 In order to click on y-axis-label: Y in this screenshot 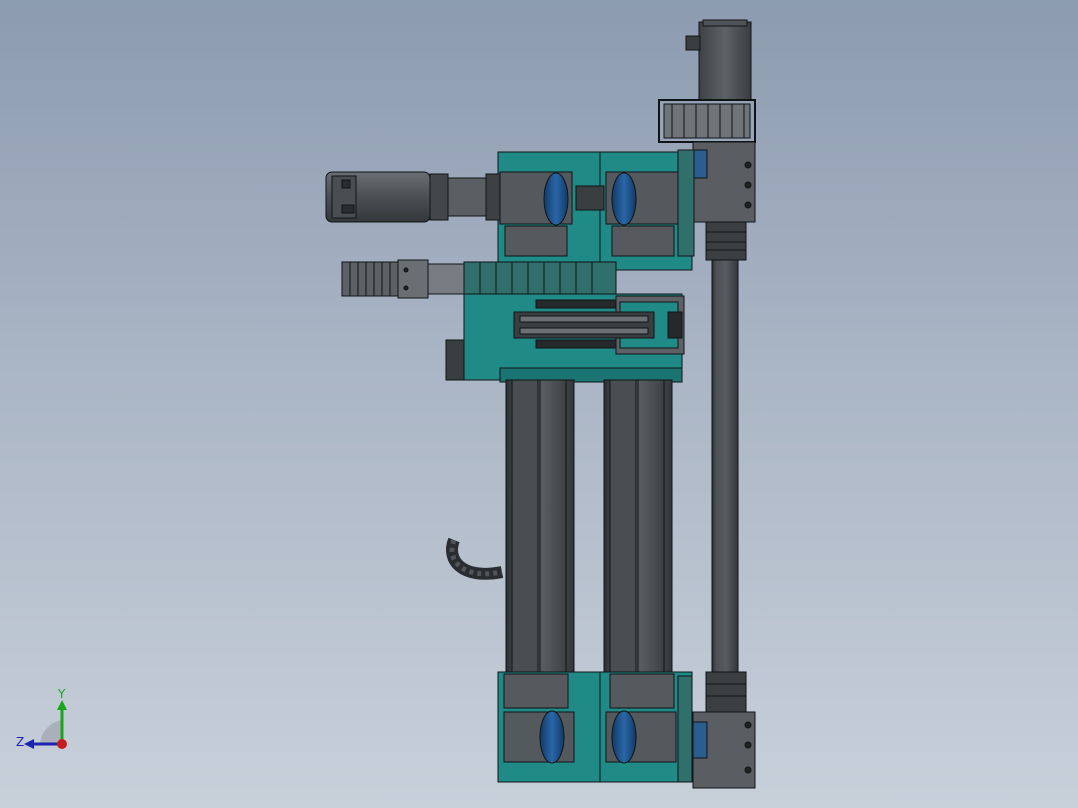, I will do `click(61, 694)`.